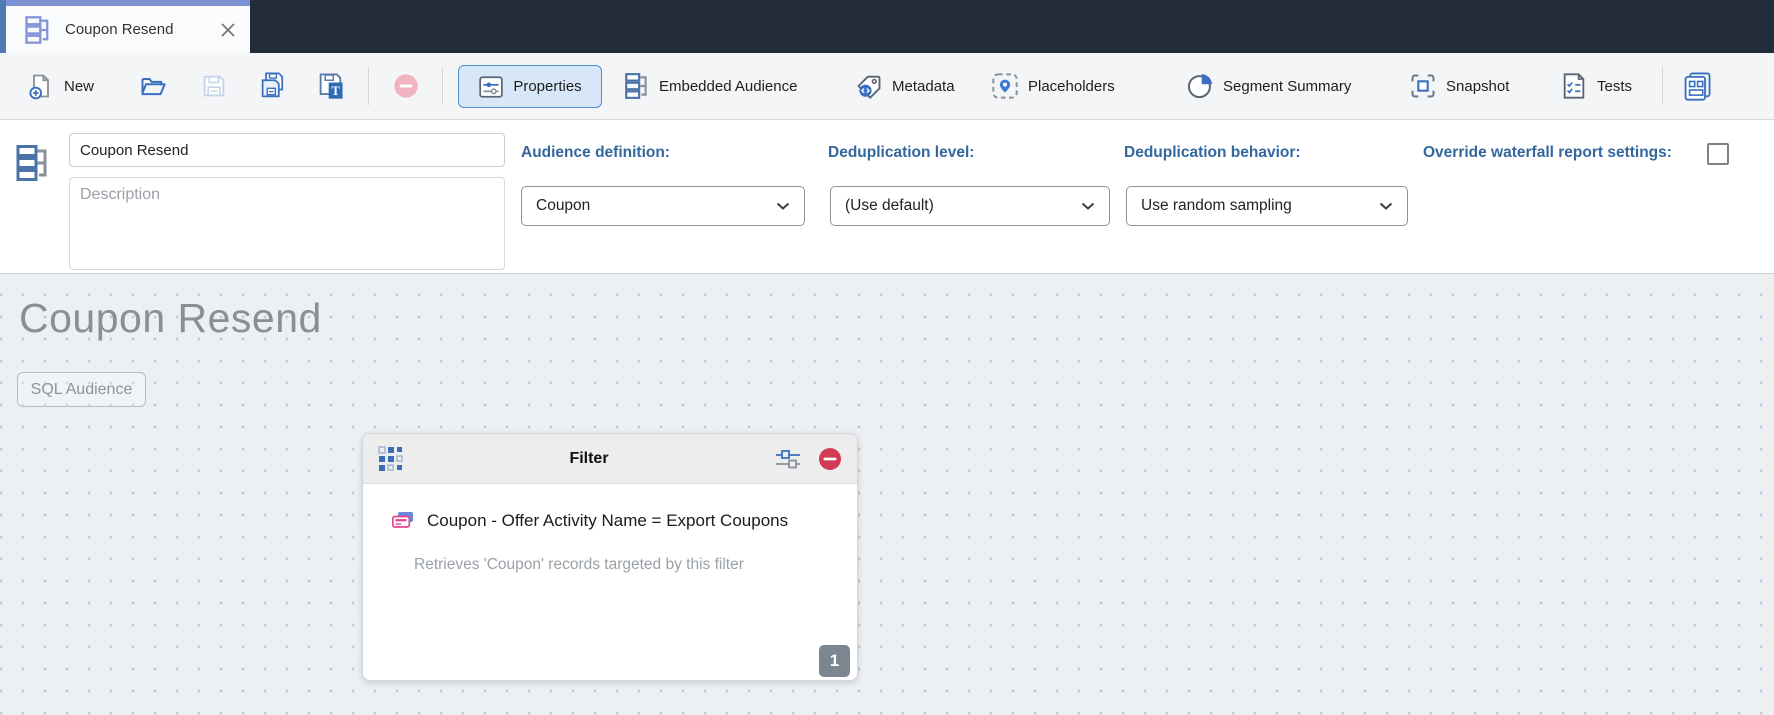 This screenshot has height=715, width=1774. What do you see at coordinates (491, 87) in the screenshot?
I see `properties-sliders-icon` at bounding box center [491, 87].